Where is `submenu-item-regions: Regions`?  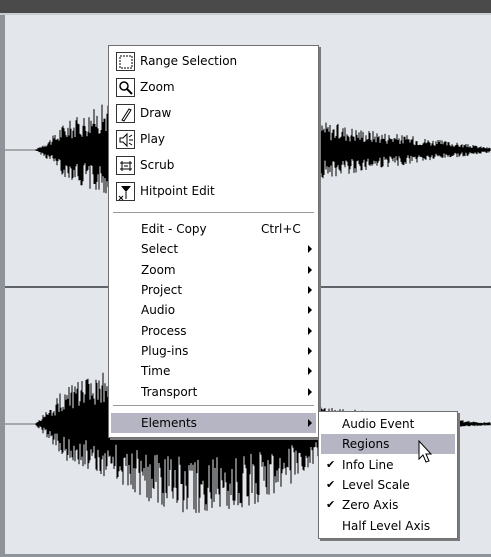
submenu-item-regions: Regions is located at coordinates (388, 444).